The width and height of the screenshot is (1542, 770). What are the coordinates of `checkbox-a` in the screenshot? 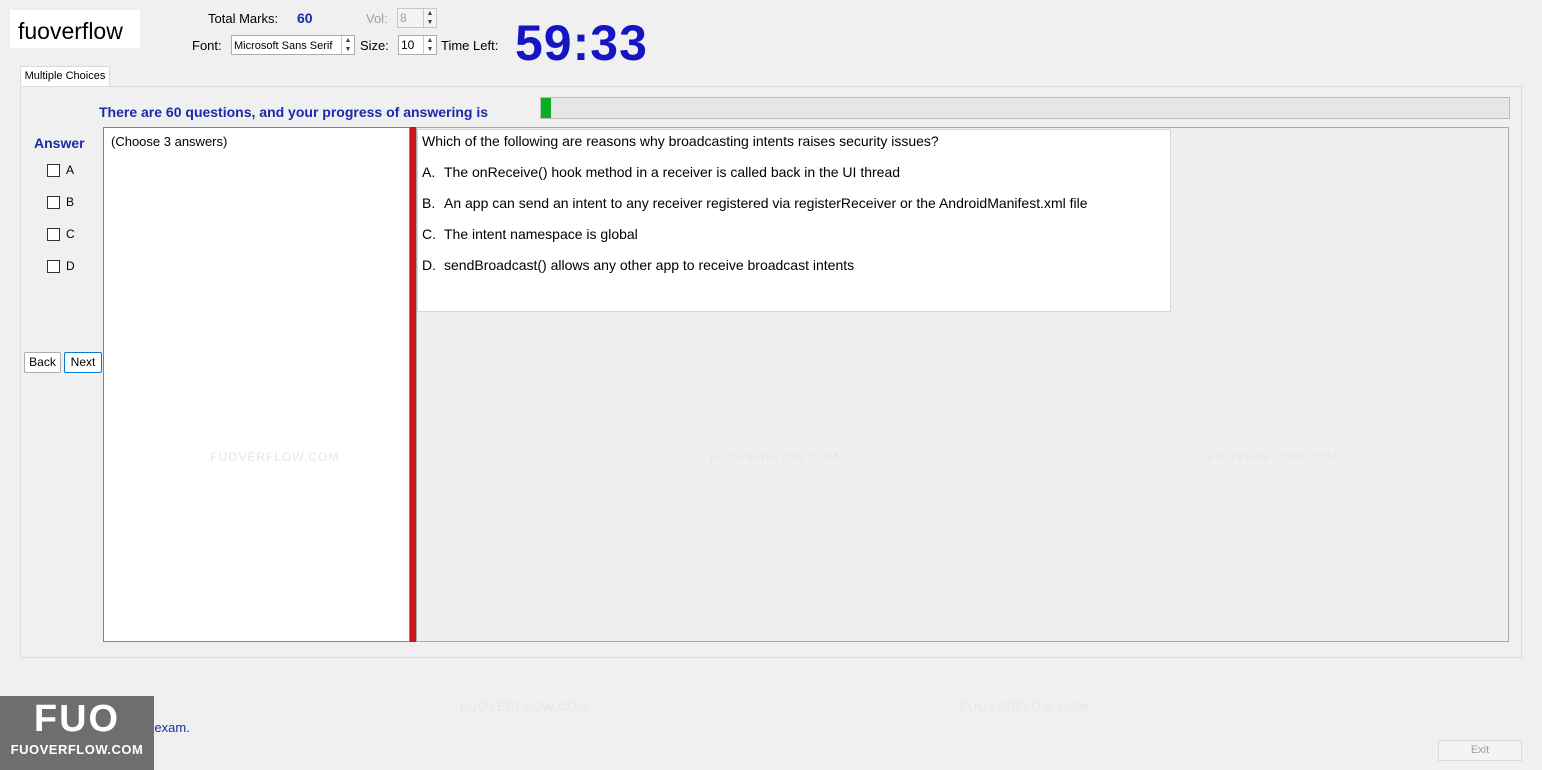 It's located at (53, 170).